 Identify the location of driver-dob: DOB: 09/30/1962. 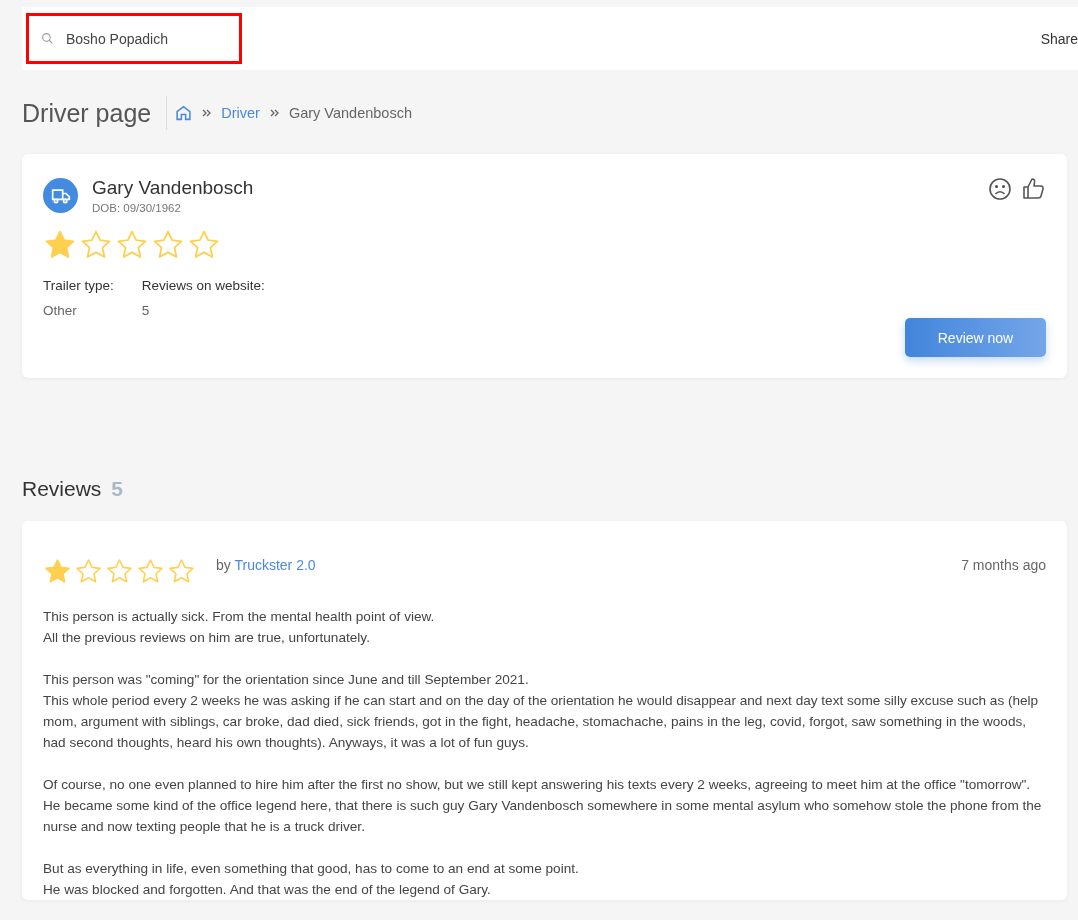
(137, 208).